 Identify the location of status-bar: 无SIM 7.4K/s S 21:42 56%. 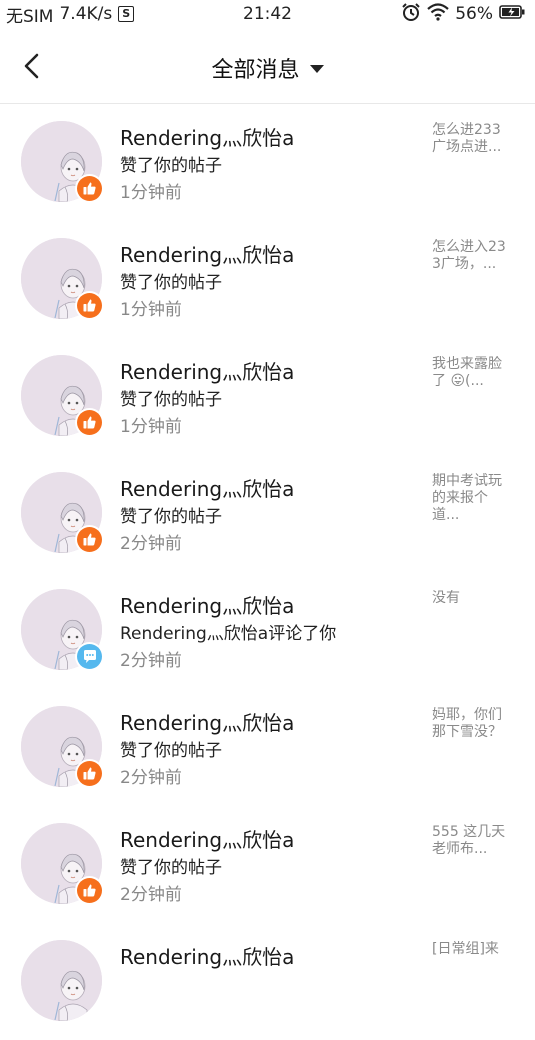
(267, 14).